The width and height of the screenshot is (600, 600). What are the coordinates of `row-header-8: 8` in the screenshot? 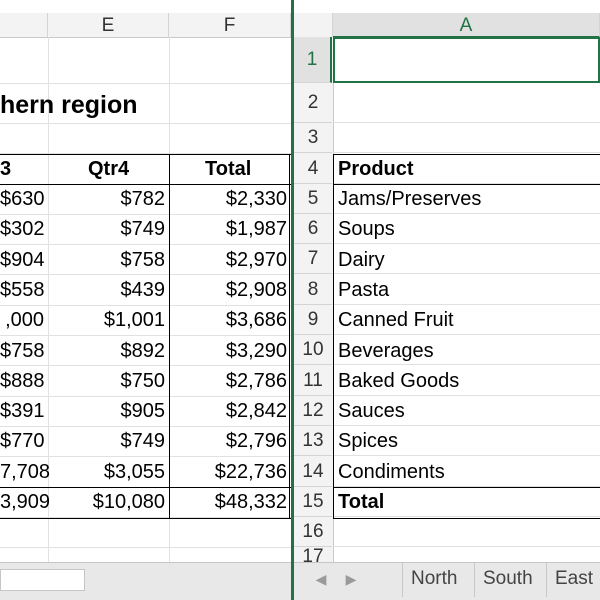 It's located at (313, 289).